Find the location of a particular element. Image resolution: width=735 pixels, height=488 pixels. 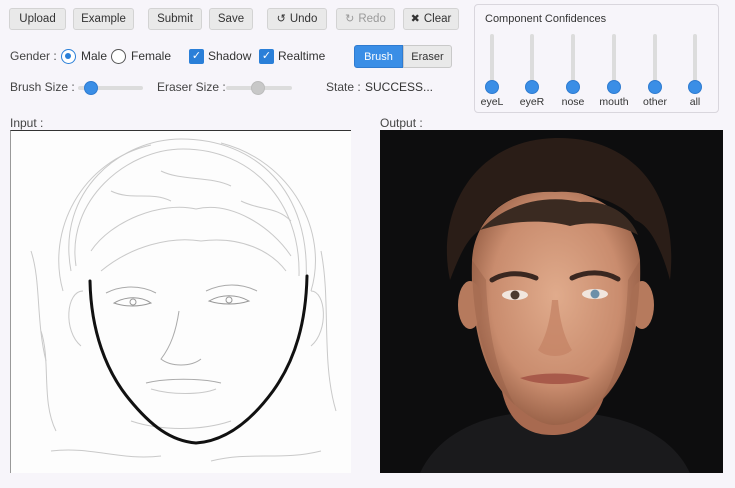

shadow-label: Shadow is located at coordinates (229, 56).